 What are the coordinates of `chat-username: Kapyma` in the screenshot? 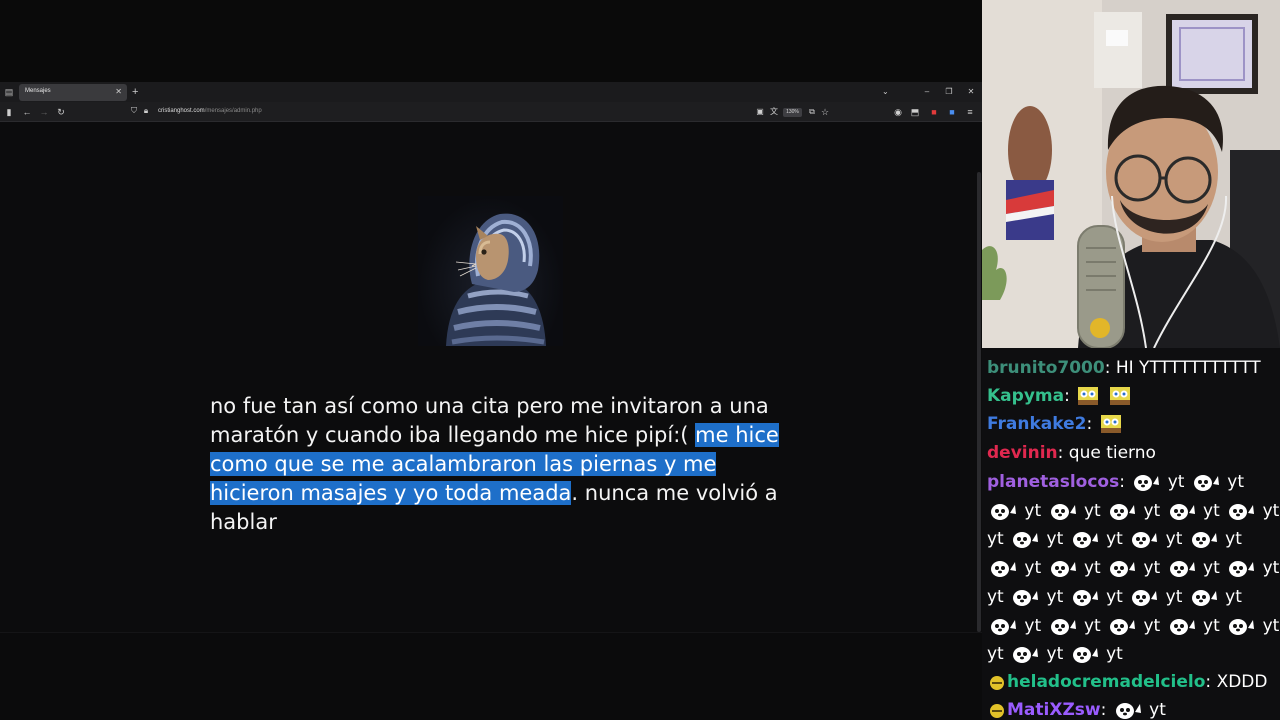 It's located at (1025, 396).